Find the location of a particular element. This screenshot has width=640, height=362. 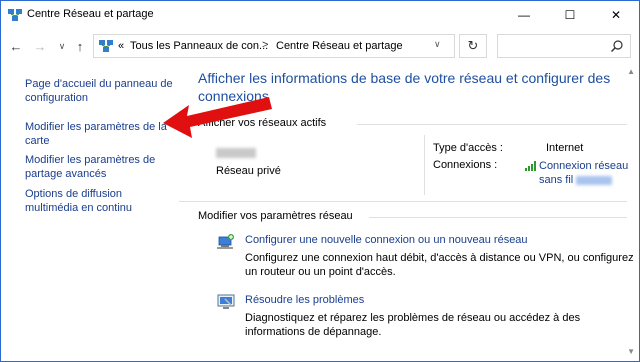

ssid-redacted is located at coordinates (594, 180).